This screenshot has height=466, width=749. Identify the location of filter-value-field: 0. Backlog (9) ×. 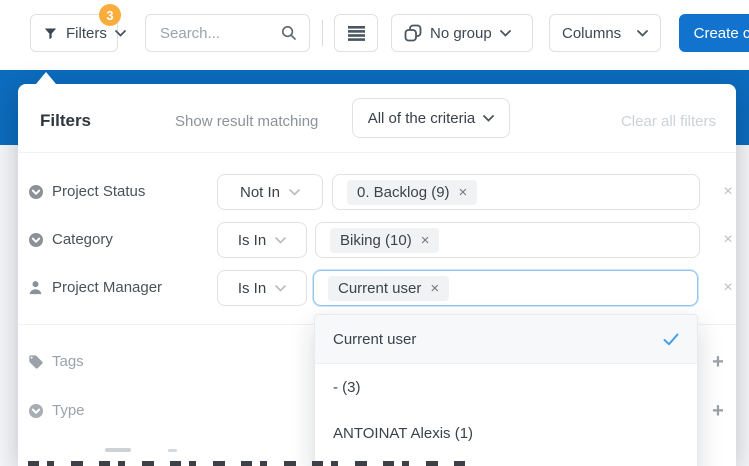
(516, 192).